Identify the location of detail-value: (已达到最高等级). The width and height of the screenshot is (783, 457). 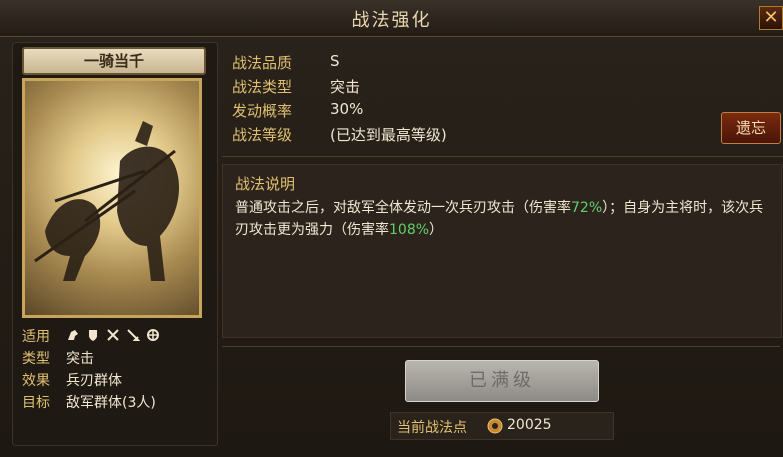
(388, 135).